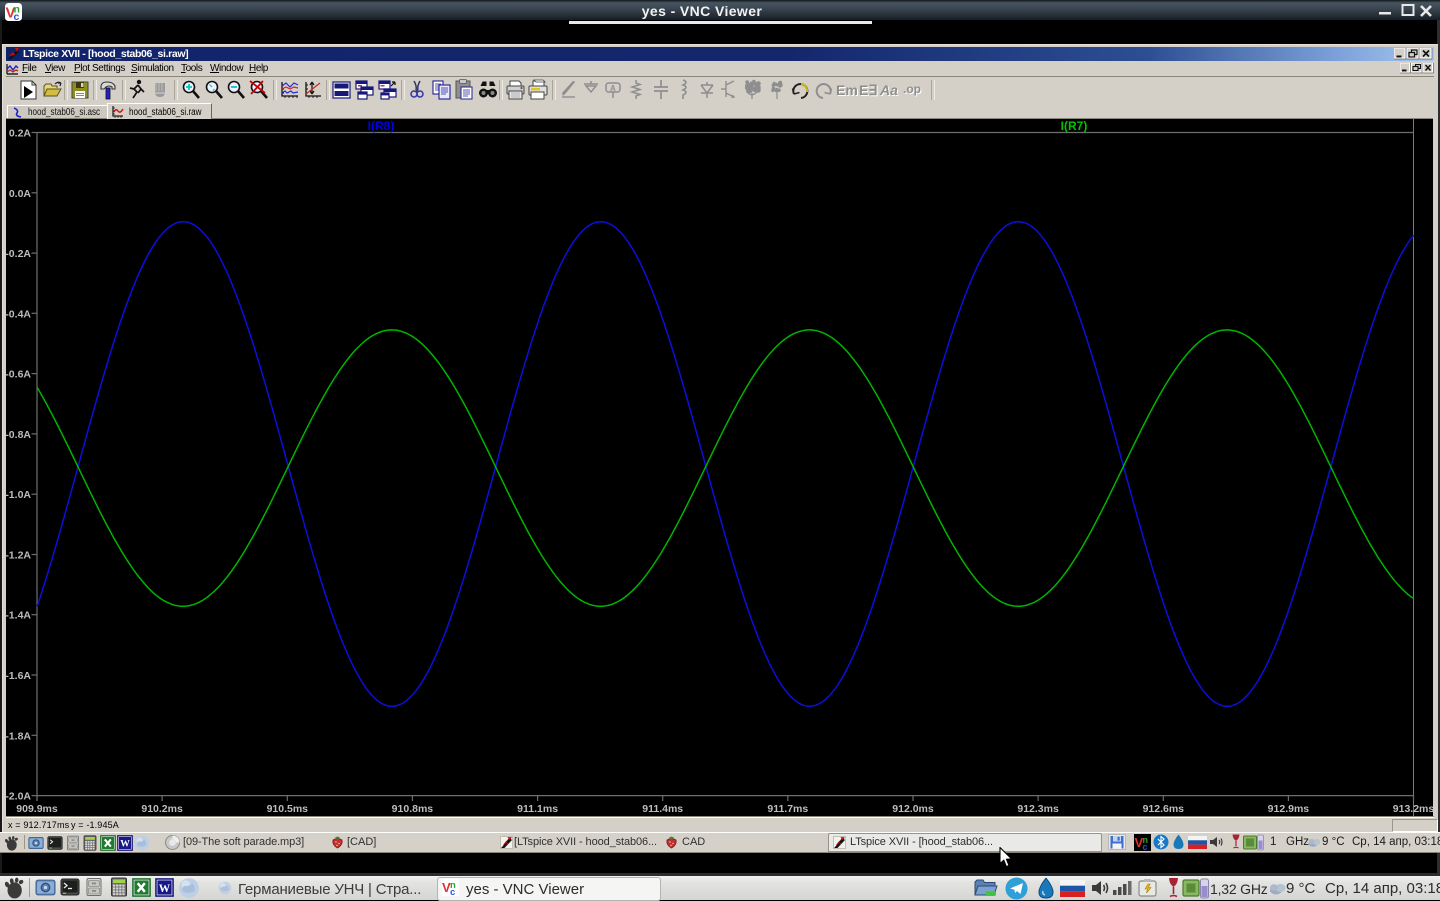 The width and height of the screenshot is (1440, 901). I want to click on svg-text: I(R7), so click(1074, 126).